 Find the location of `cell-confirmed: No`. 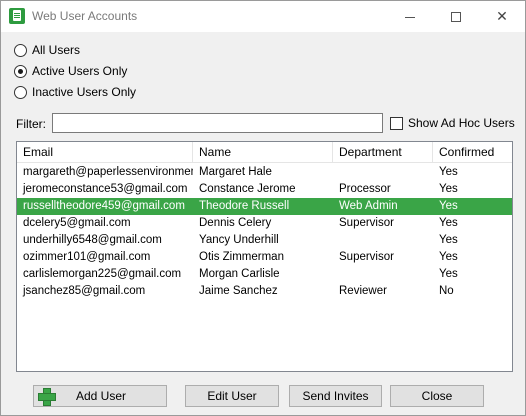

cell-confirmed: No is located at coordinates (446, 291).